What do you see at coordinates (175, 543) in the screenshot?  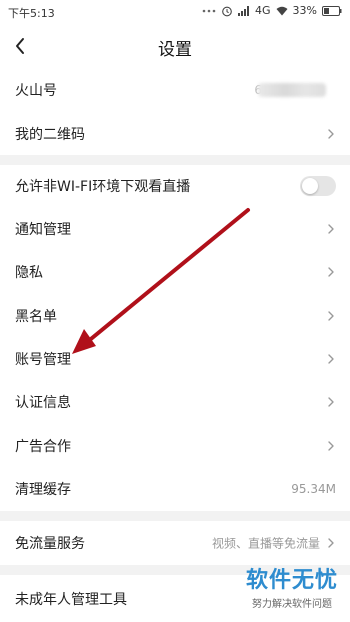 I see `setting-free-data: 免流量服务 视频、直播等免流量` at bounding box center [175, 543].